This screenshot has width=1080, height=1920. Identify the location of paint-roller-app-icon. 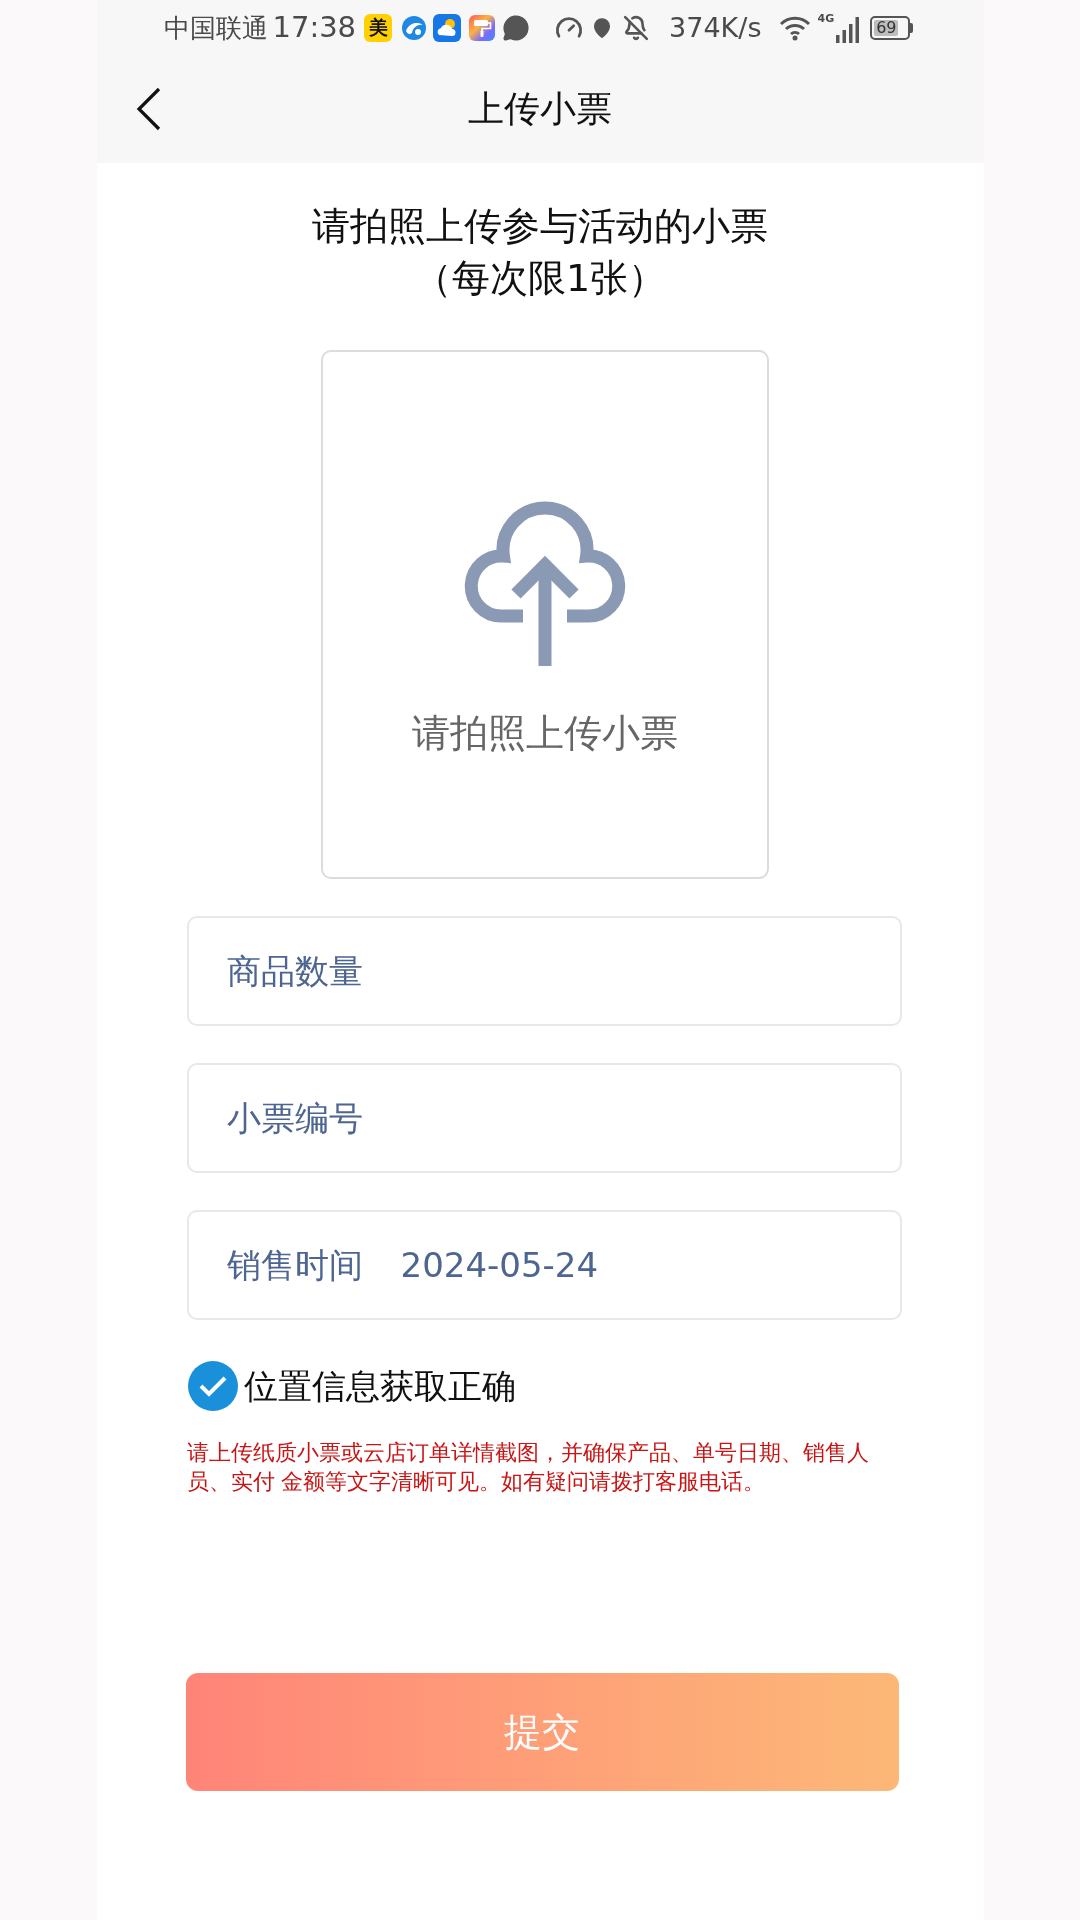
(482, 27).